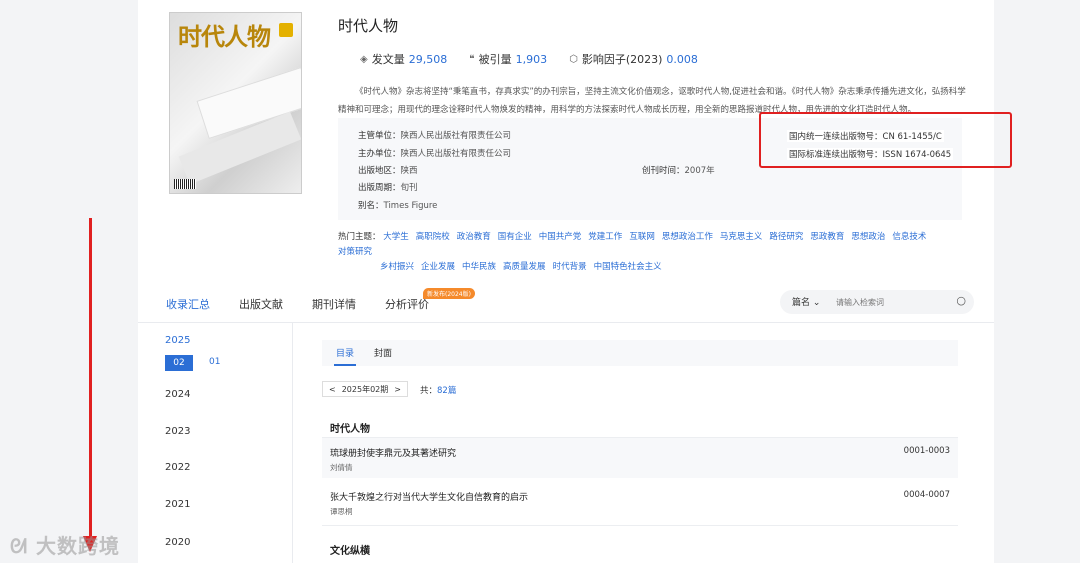 This screenshot has width=1080, height=563. What do you see at coordinates (383, 352) in the screenshot?
I see `subtab-cover: 封面` at bounding box center [383, 352].